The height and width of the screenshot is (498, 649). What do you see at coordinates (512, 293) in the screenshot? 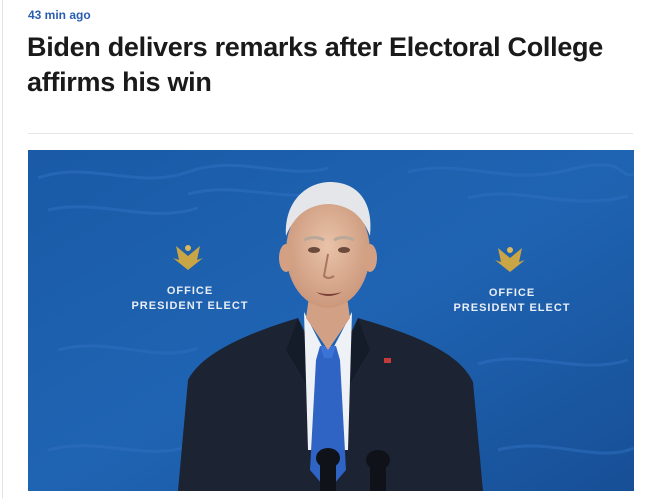
I see `backdrop-caption-right-line1: OFFICE` at bounding box center [512, 293].